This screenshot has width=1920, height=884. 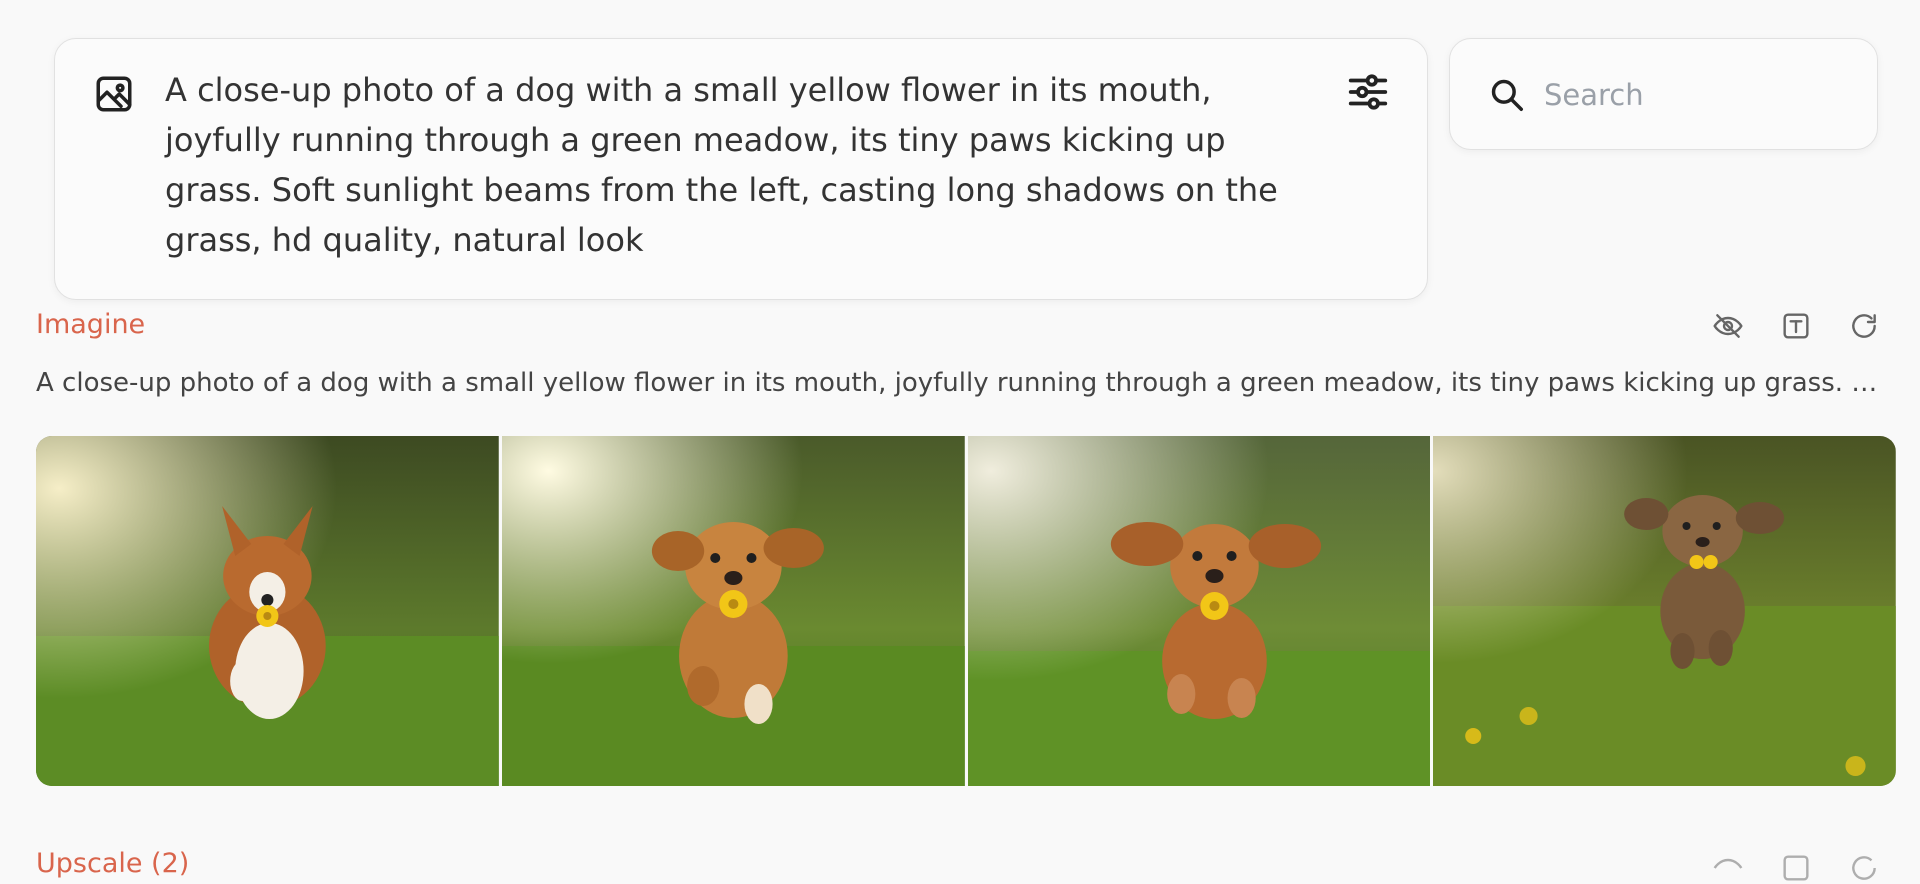 I want to click on search-box, so click(x=1663, y=94).